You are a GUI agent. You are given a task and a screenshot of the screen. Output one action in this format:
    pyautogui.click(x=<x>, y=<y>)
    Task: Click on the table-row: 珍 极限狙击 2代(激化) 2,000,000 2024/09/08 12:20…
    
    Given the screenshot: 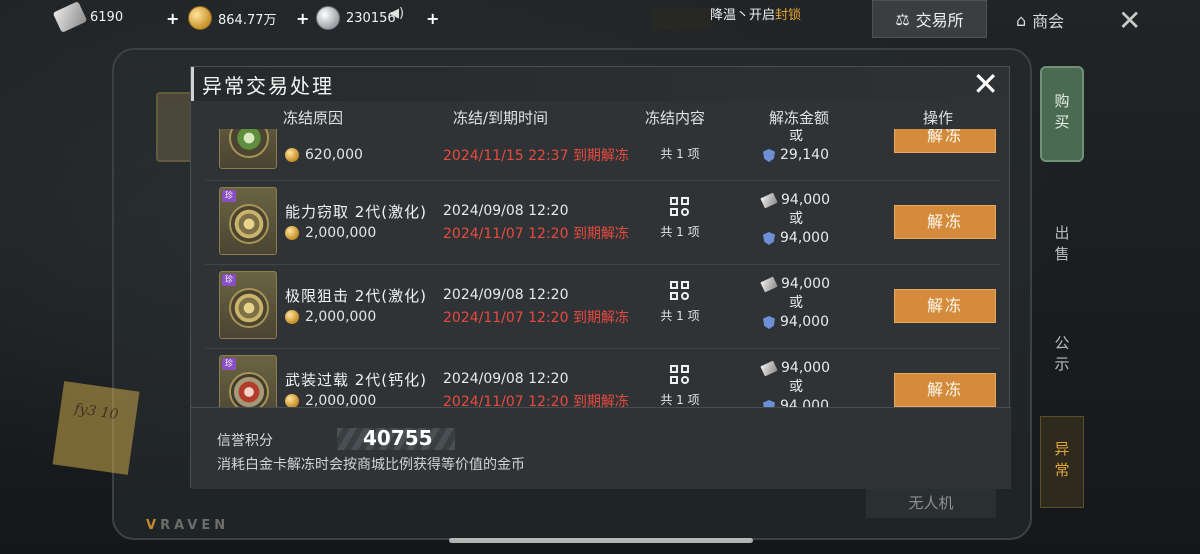 What is the action you would take?
    pyautogui.click(x=603, y=307)
    